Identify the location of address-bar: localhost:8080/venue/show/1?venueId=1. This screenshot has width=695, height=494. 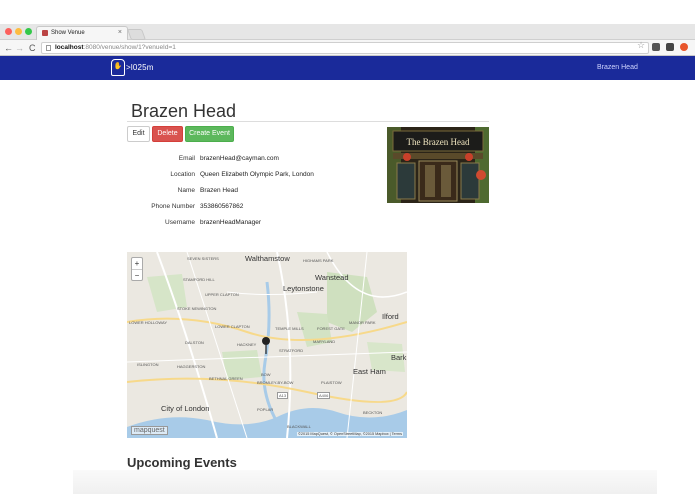
(345, 48).